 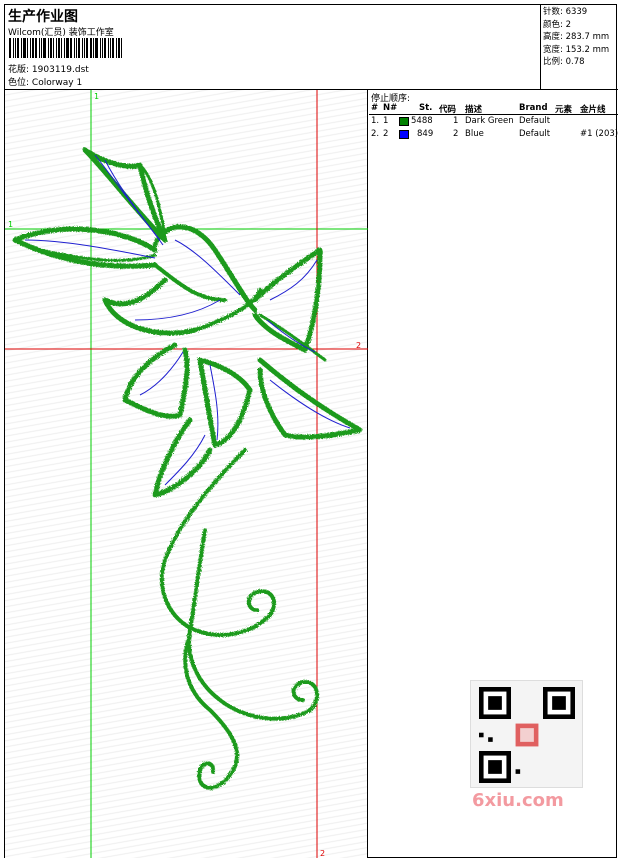 What do you see at coordinates (358, 345) in the screenshot?
I see `guide-marker-2-right: 2` at bounding box center [358, 345].